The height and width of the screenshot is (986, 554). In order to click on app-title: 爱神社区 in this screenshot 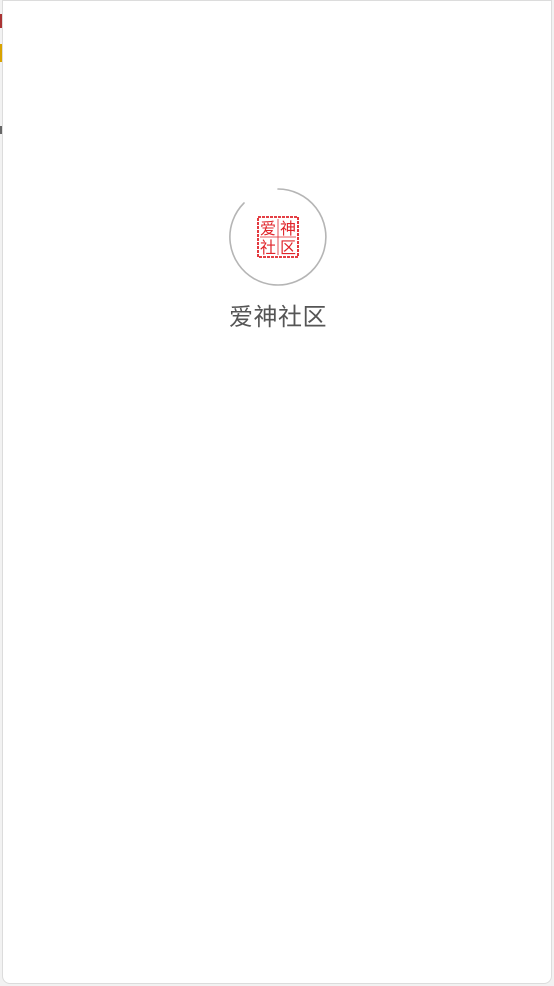, I will do `click(278, 317)`.